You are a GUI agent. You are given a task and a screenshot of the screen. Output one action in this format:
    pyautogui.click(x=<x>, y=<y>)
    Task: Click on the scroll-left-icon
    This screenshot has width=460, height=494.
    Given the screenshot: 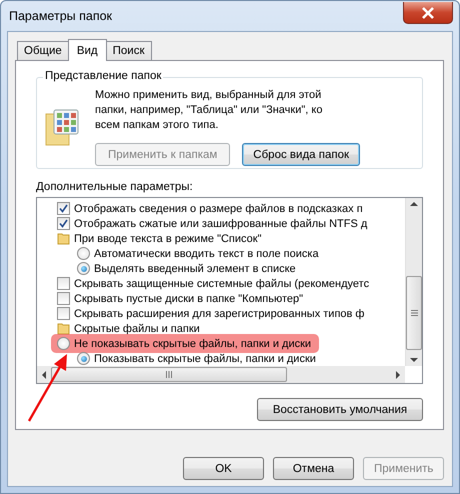 What is the action you would take?
    pyautogui.click(x=44, y=374)
    